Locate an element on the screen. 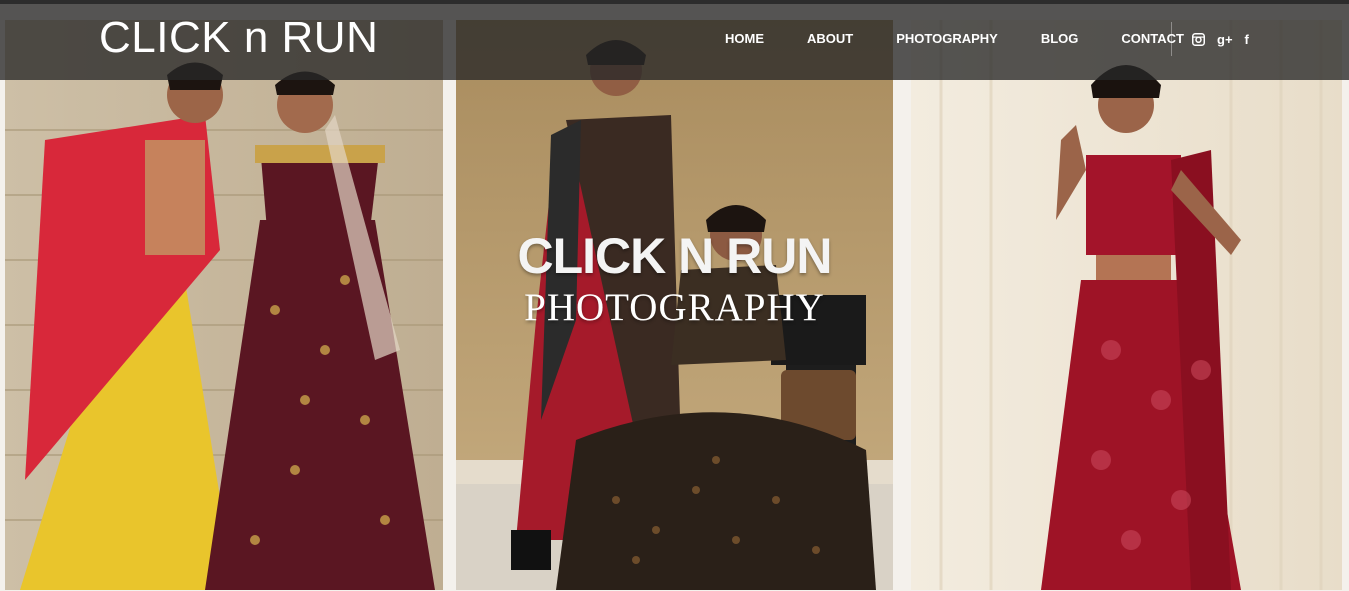 This screenshot has height=591, width=1349. main-nav: HOME ABOUT PHOTOGRAPHY BLOG CONTACT is located at coordinates (966, 39).